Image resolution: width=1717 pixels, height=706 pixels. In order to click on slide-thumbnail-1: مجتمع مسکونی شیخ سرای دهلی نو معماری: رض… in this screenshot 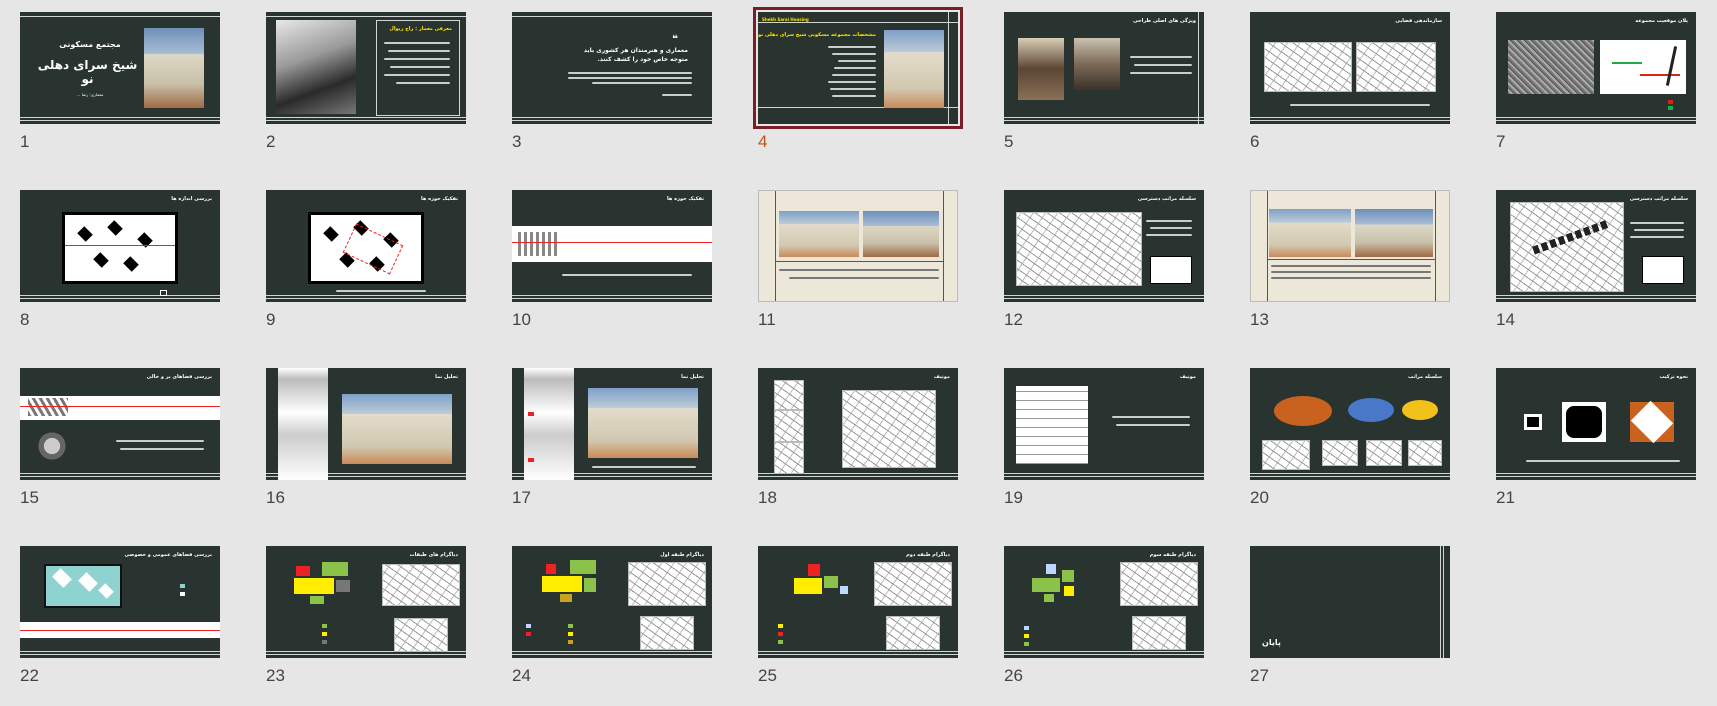, I will do `click(125, 82)`.